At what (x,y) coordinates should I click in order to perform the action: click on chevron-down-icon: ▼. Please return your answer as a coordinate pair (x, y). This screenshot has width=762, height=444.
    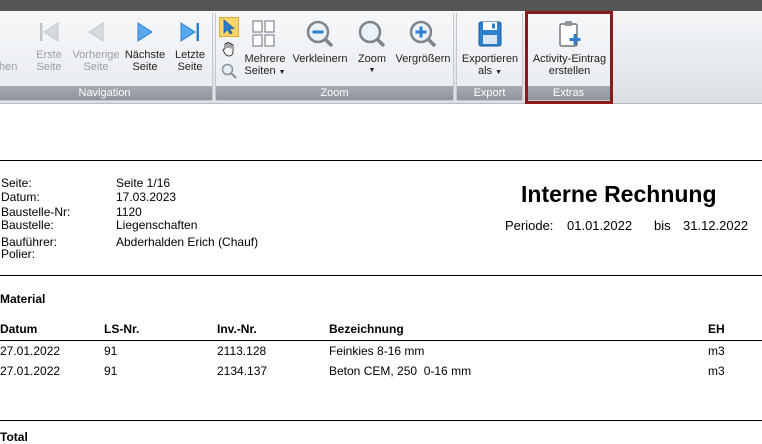
    Looking at the image, I should click on (282, 72).